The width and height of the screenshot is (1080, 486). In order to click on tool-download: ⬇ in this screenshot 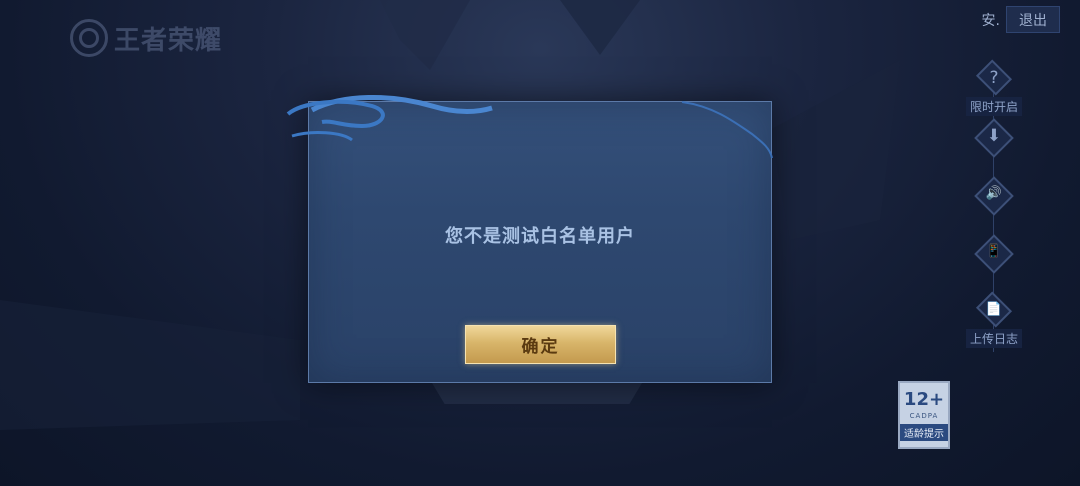, I will do `click(994, 145)`.